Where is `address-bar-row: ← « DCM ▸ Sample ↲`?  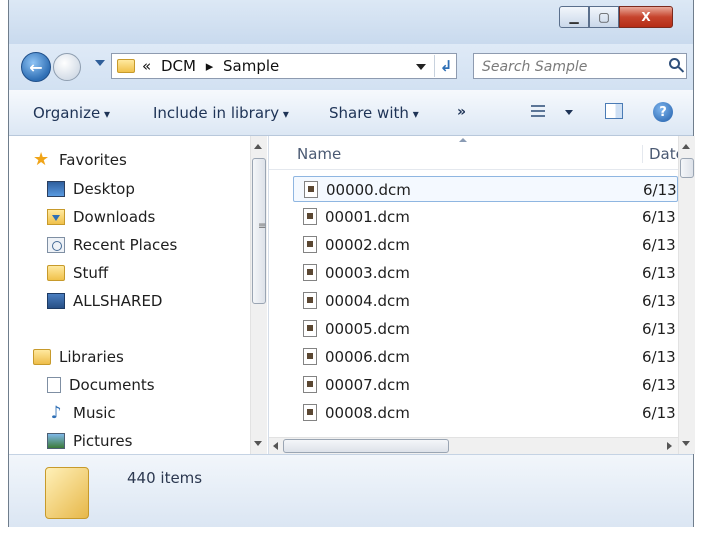 address-bar-row: ← « DCM ▸ Sample ↲ is located at coordinates (351, 67).